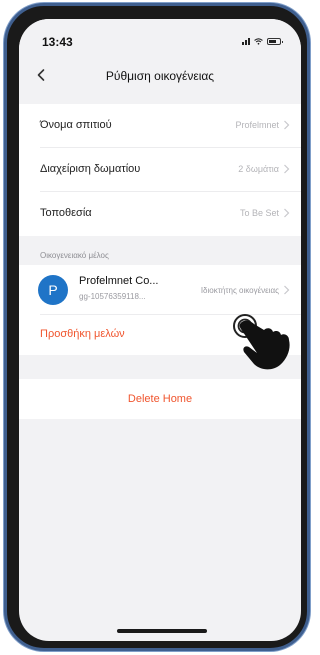 The height and width of the screenshot is (655, 320). What do you see at coordinates (162, 631) in the screenshot?
I see `home-indicator` at bounding box center [162, 631].